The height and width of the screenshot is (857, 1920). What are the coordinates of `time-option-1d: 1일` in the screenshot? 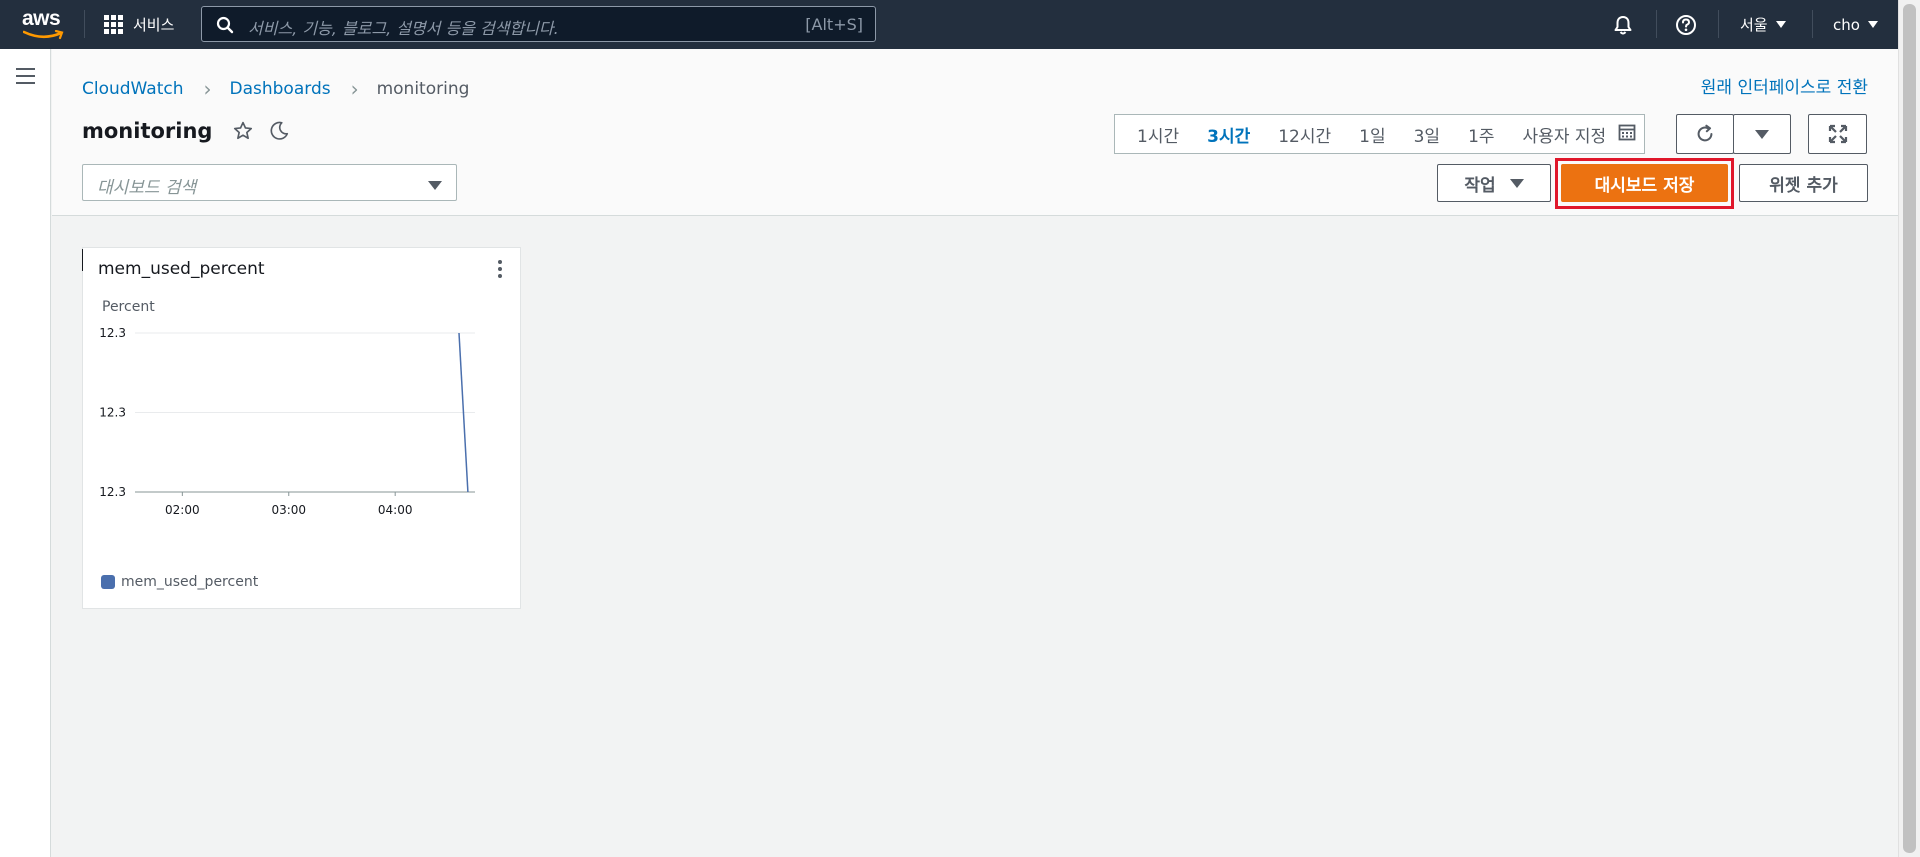 It's located at (1372, 134).